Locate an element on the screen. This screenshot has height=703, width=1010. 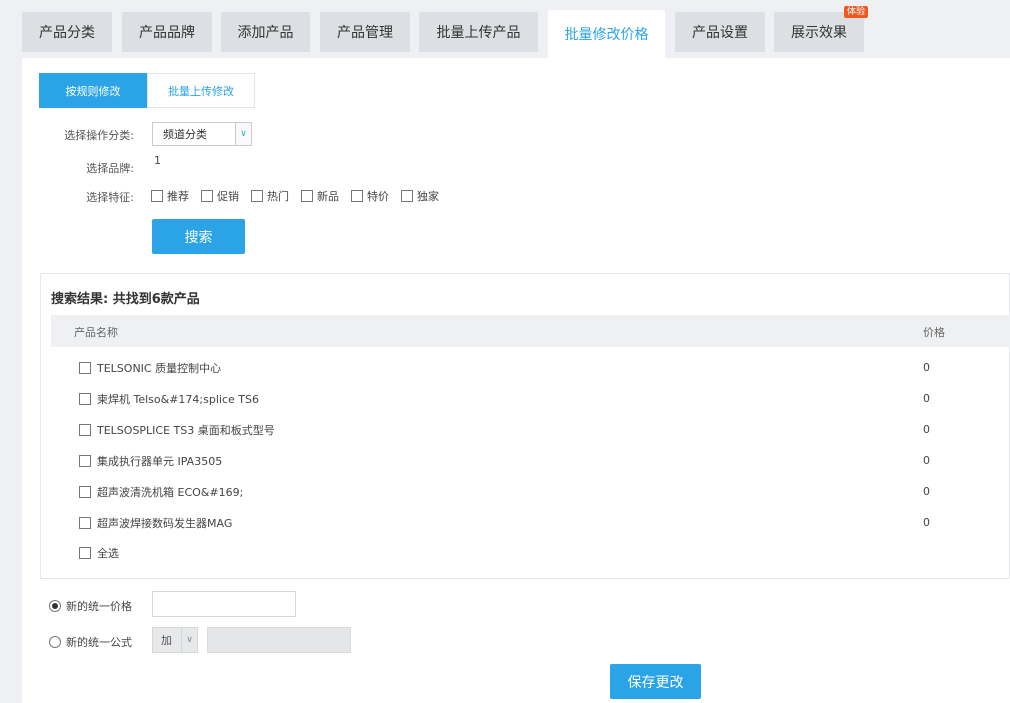
formula-operator-value: 加 is located at coordinates (166, 640).